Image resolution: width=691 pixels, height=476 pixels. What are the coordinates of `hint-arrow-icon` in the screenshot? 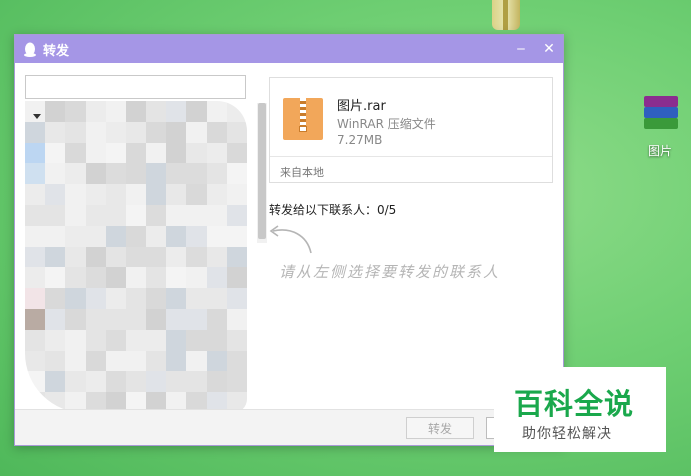 It's located at (290, 239).